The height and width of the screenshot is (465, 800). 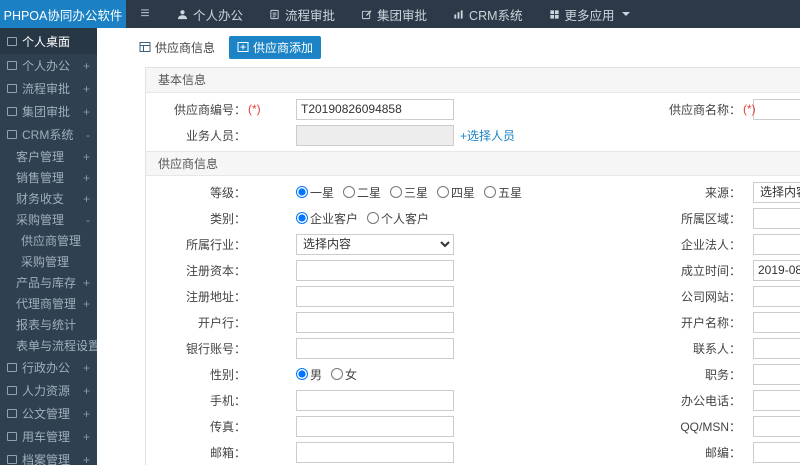 I want to click on level-option-3: 三星, so click(x=409, y=192).